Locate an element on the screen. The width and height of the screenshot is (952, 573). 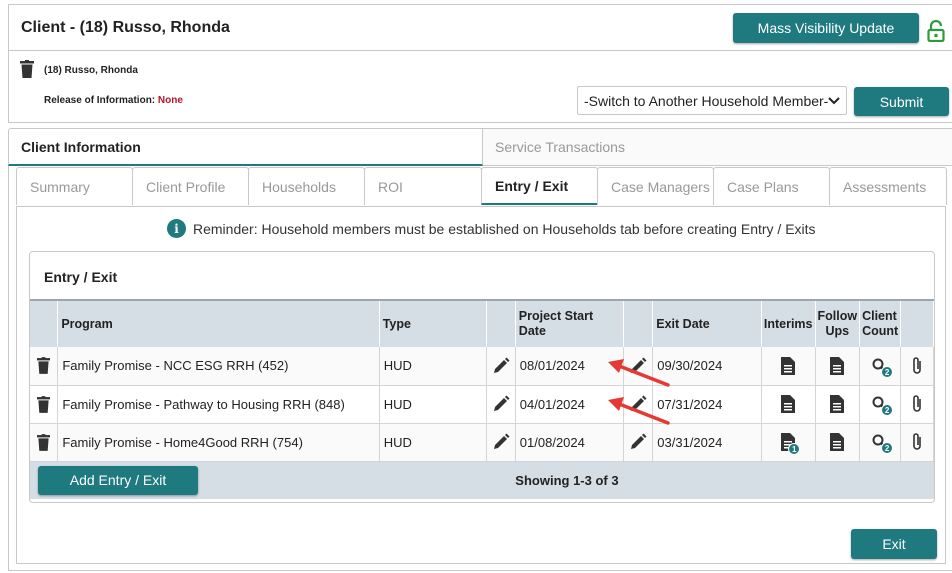
program-cell: Family Promise - NCC ESG RRH (452) is located at coordinates (218, 366).